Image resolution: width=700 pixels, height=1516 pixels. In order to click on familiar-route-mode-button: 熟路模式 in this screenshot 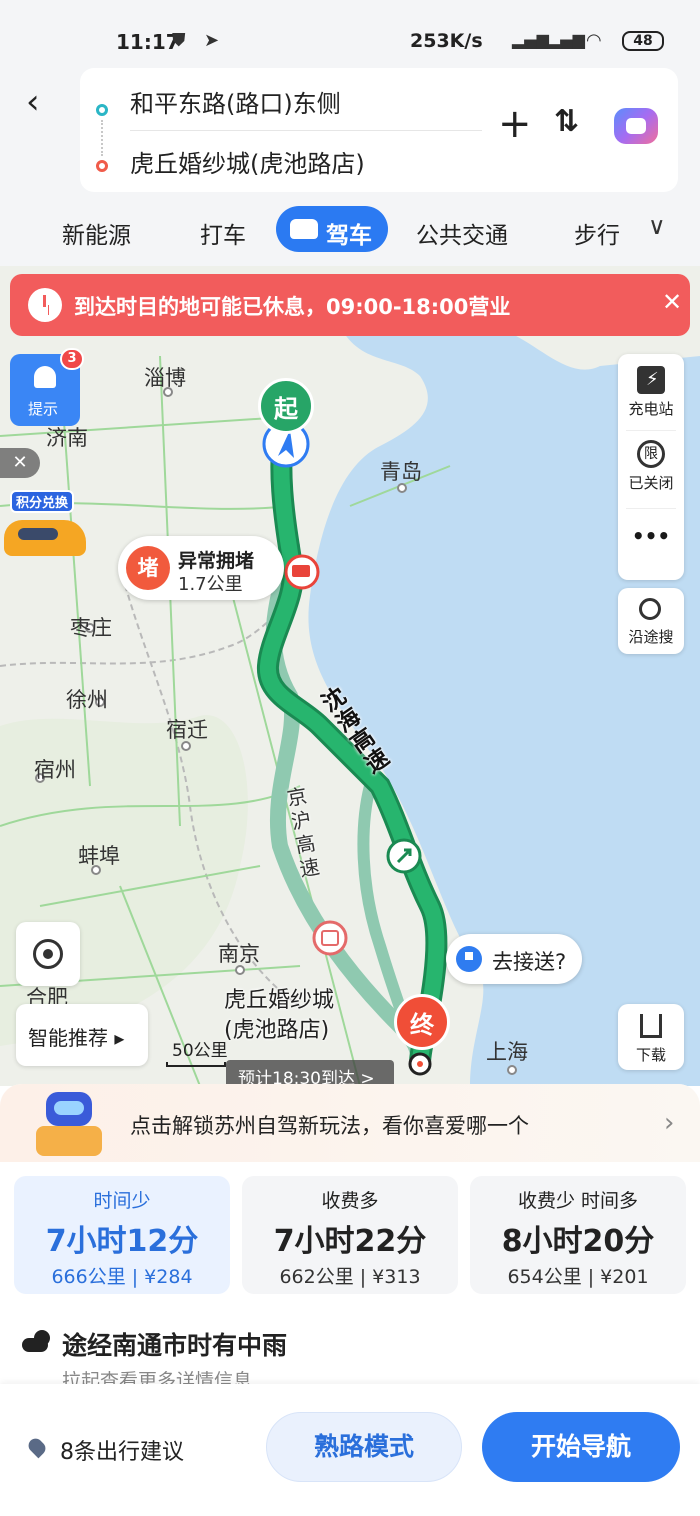, I will do `click(364, 1447)`.